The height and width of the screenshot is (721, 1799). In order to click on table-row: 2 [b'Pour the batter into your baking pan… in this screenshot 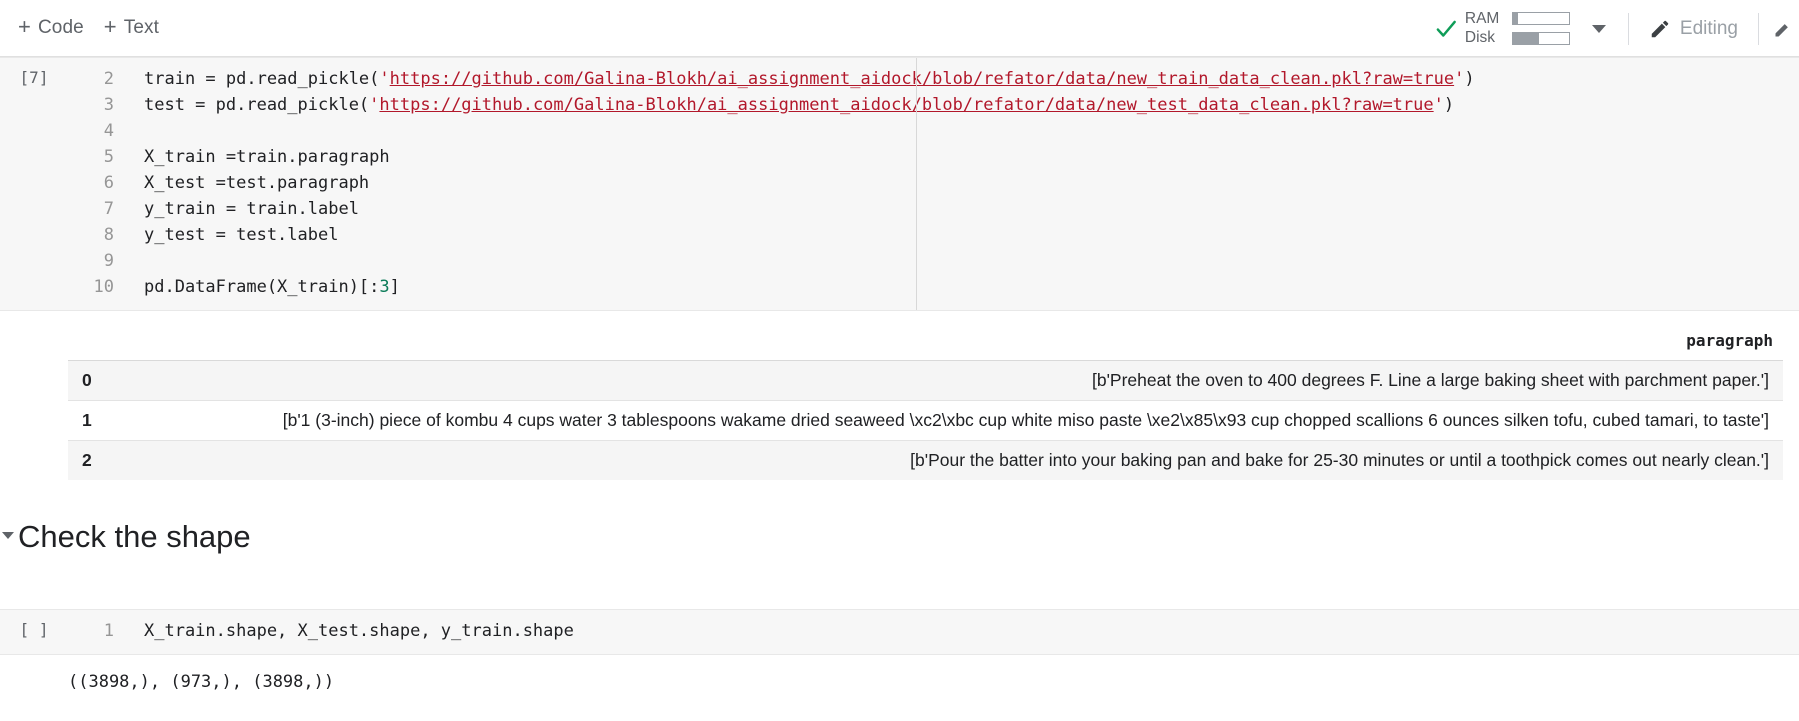, I will do `click(925, 460)`.